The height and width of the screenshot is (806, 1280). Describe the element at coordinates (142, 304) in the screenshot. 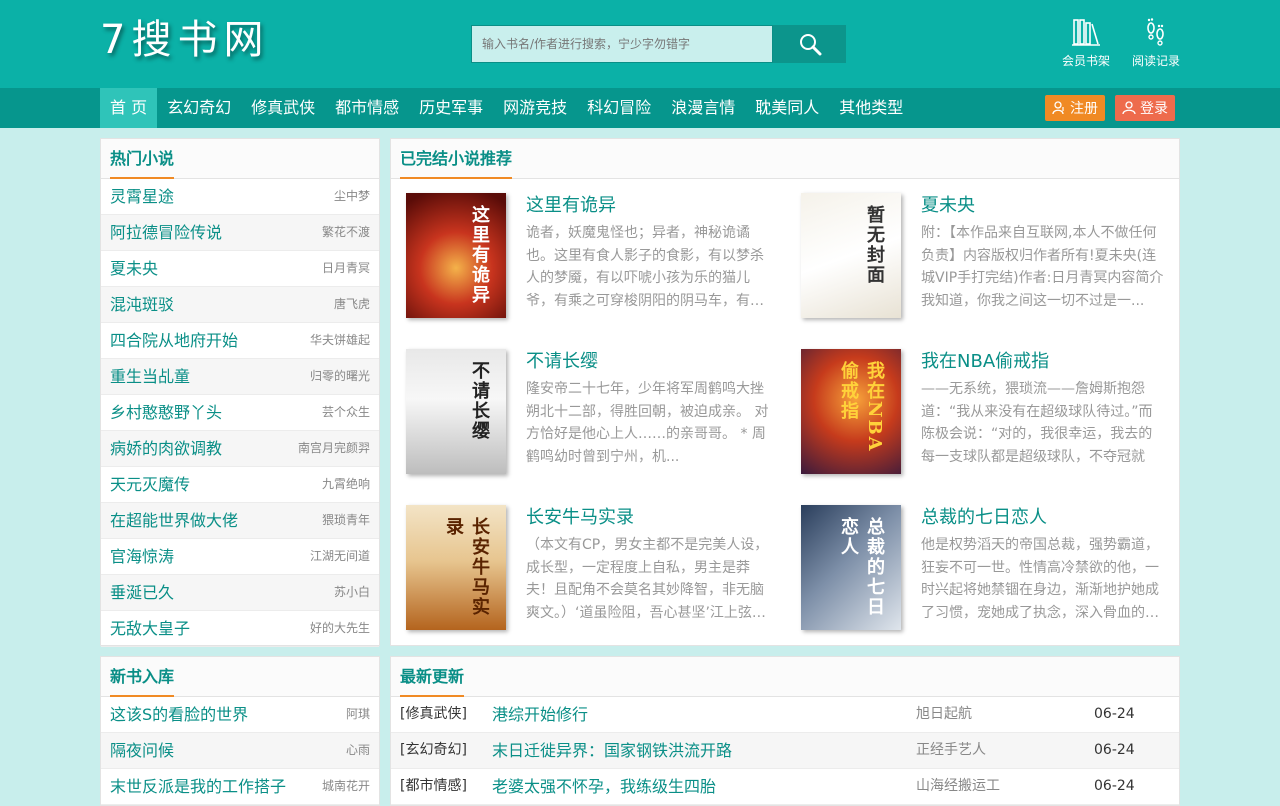

I see `novel-title-link: 混沌斑驳` at that location.